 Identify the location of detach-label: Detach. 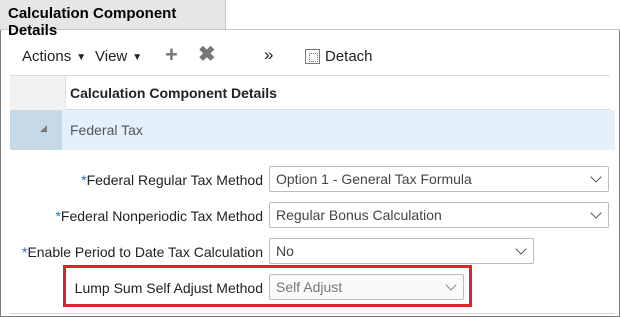
(349, 56).